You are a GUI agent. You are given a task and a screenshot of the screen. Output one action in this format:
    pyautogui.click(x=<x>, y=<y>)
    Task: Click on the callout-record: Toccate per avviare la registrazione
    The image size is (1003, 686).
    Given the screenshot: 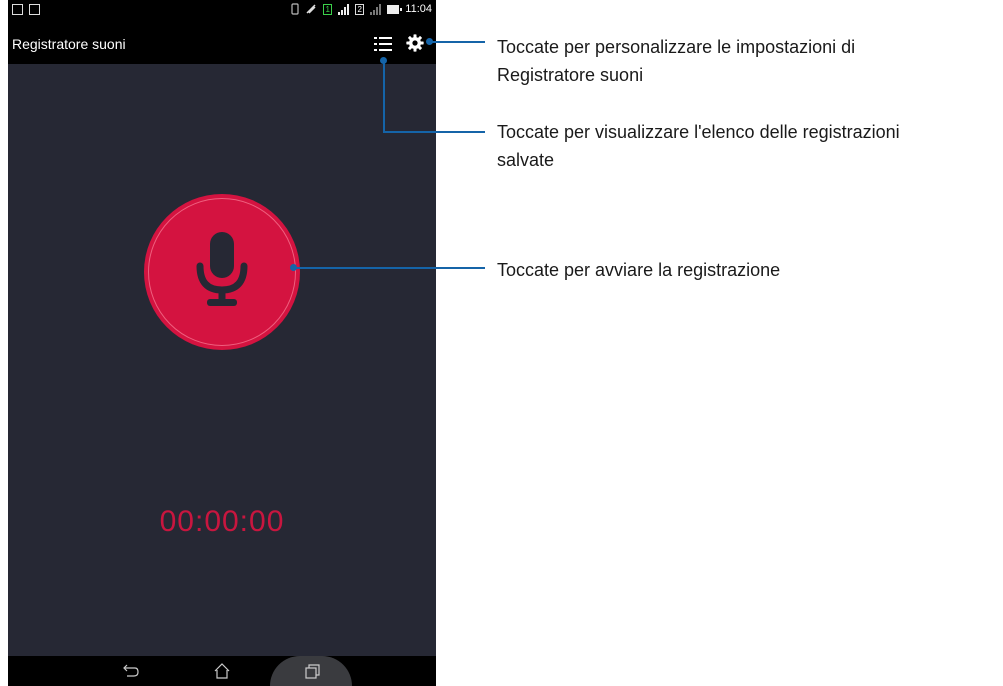 What is the action you would take?
    pyautogui.click(x=638, y=270)
    